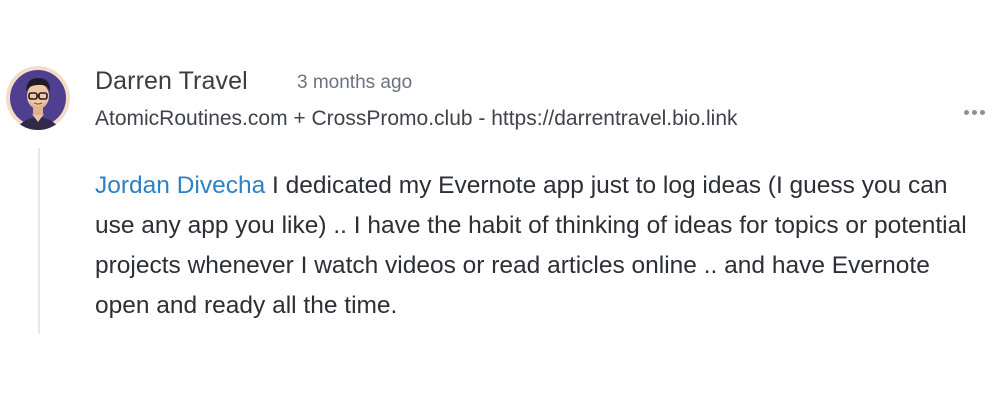 The width and height of the screenshot is (1000, 400). Describe the element at coordinates (39, 241) in the screenshot. I see `thread-line` at that location.